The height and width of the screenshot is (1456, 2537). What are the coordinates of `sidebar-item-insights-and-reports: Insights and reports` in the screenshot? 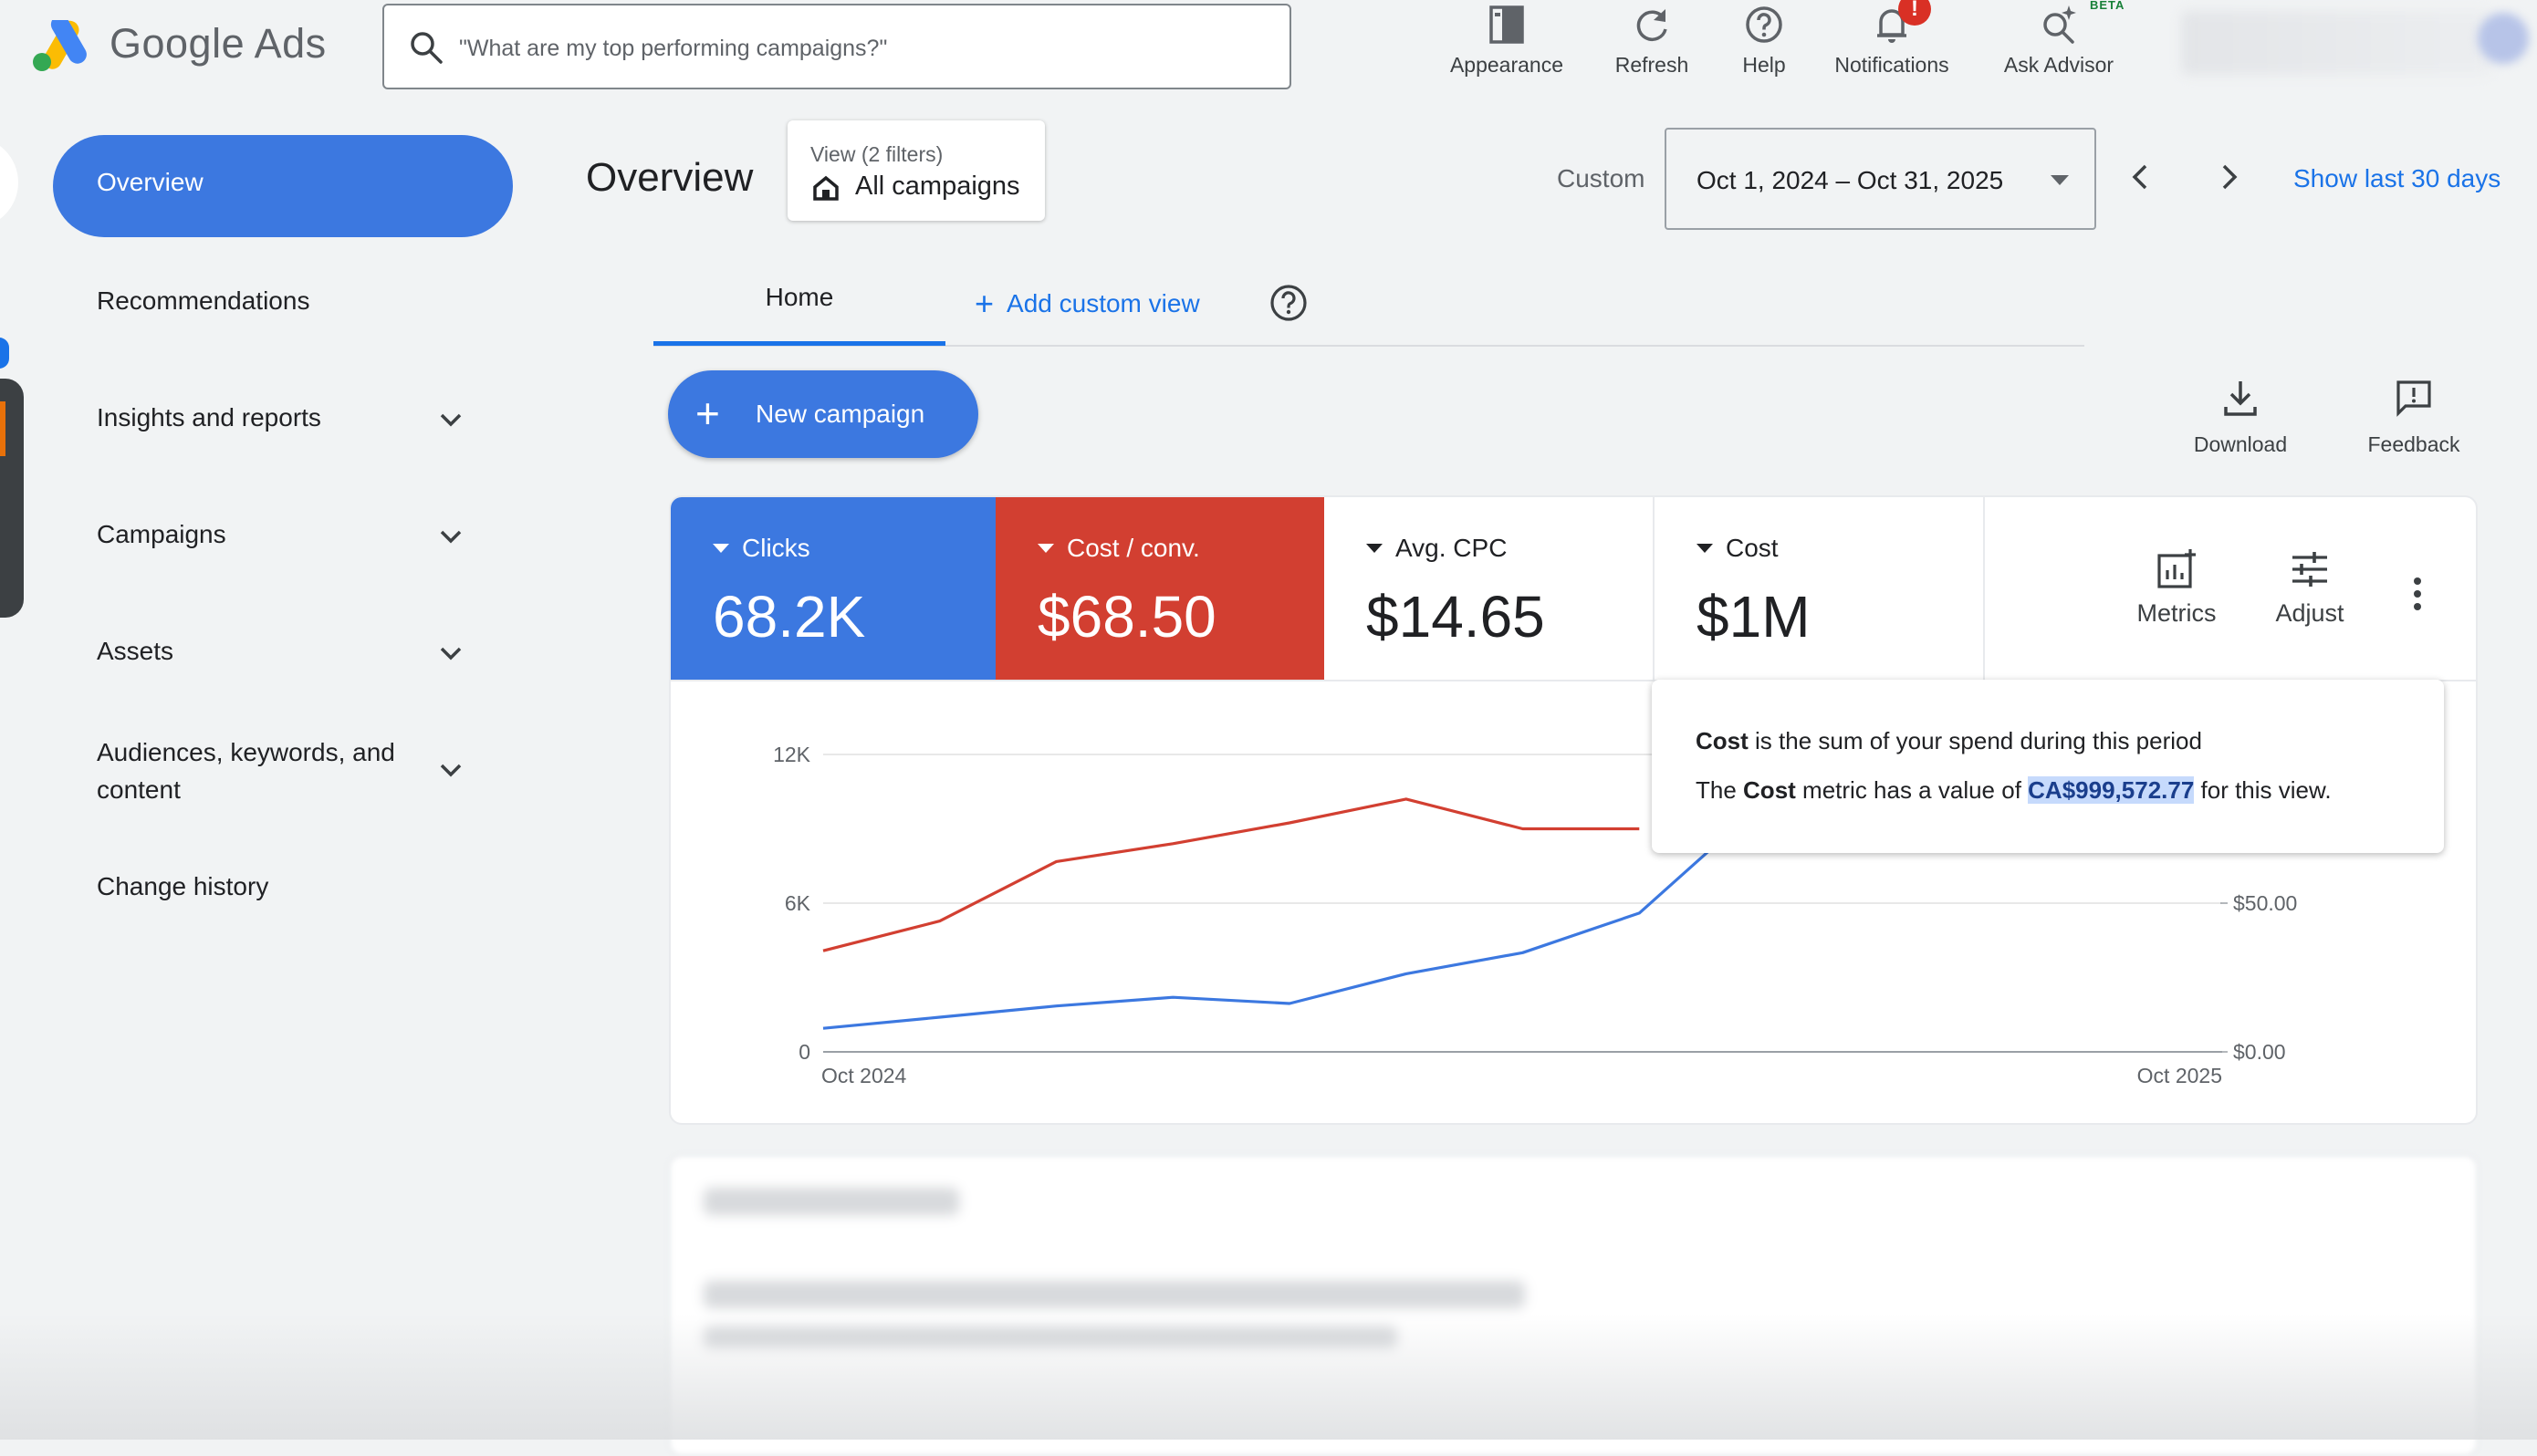 It's located at (209, 418).